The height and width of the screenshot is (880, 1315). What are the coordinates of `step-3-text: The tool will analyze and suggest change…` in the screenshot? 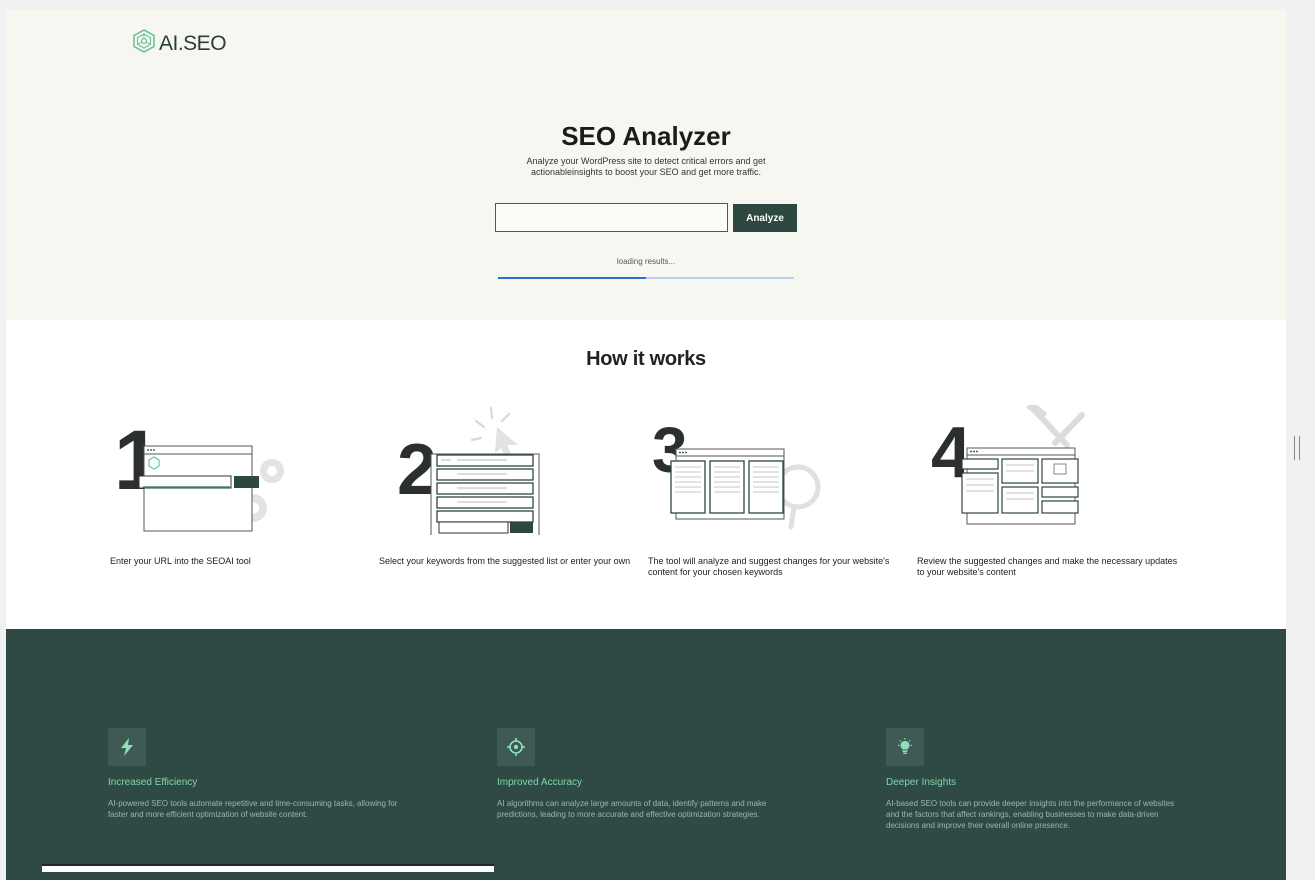 It's located at (769, 566).